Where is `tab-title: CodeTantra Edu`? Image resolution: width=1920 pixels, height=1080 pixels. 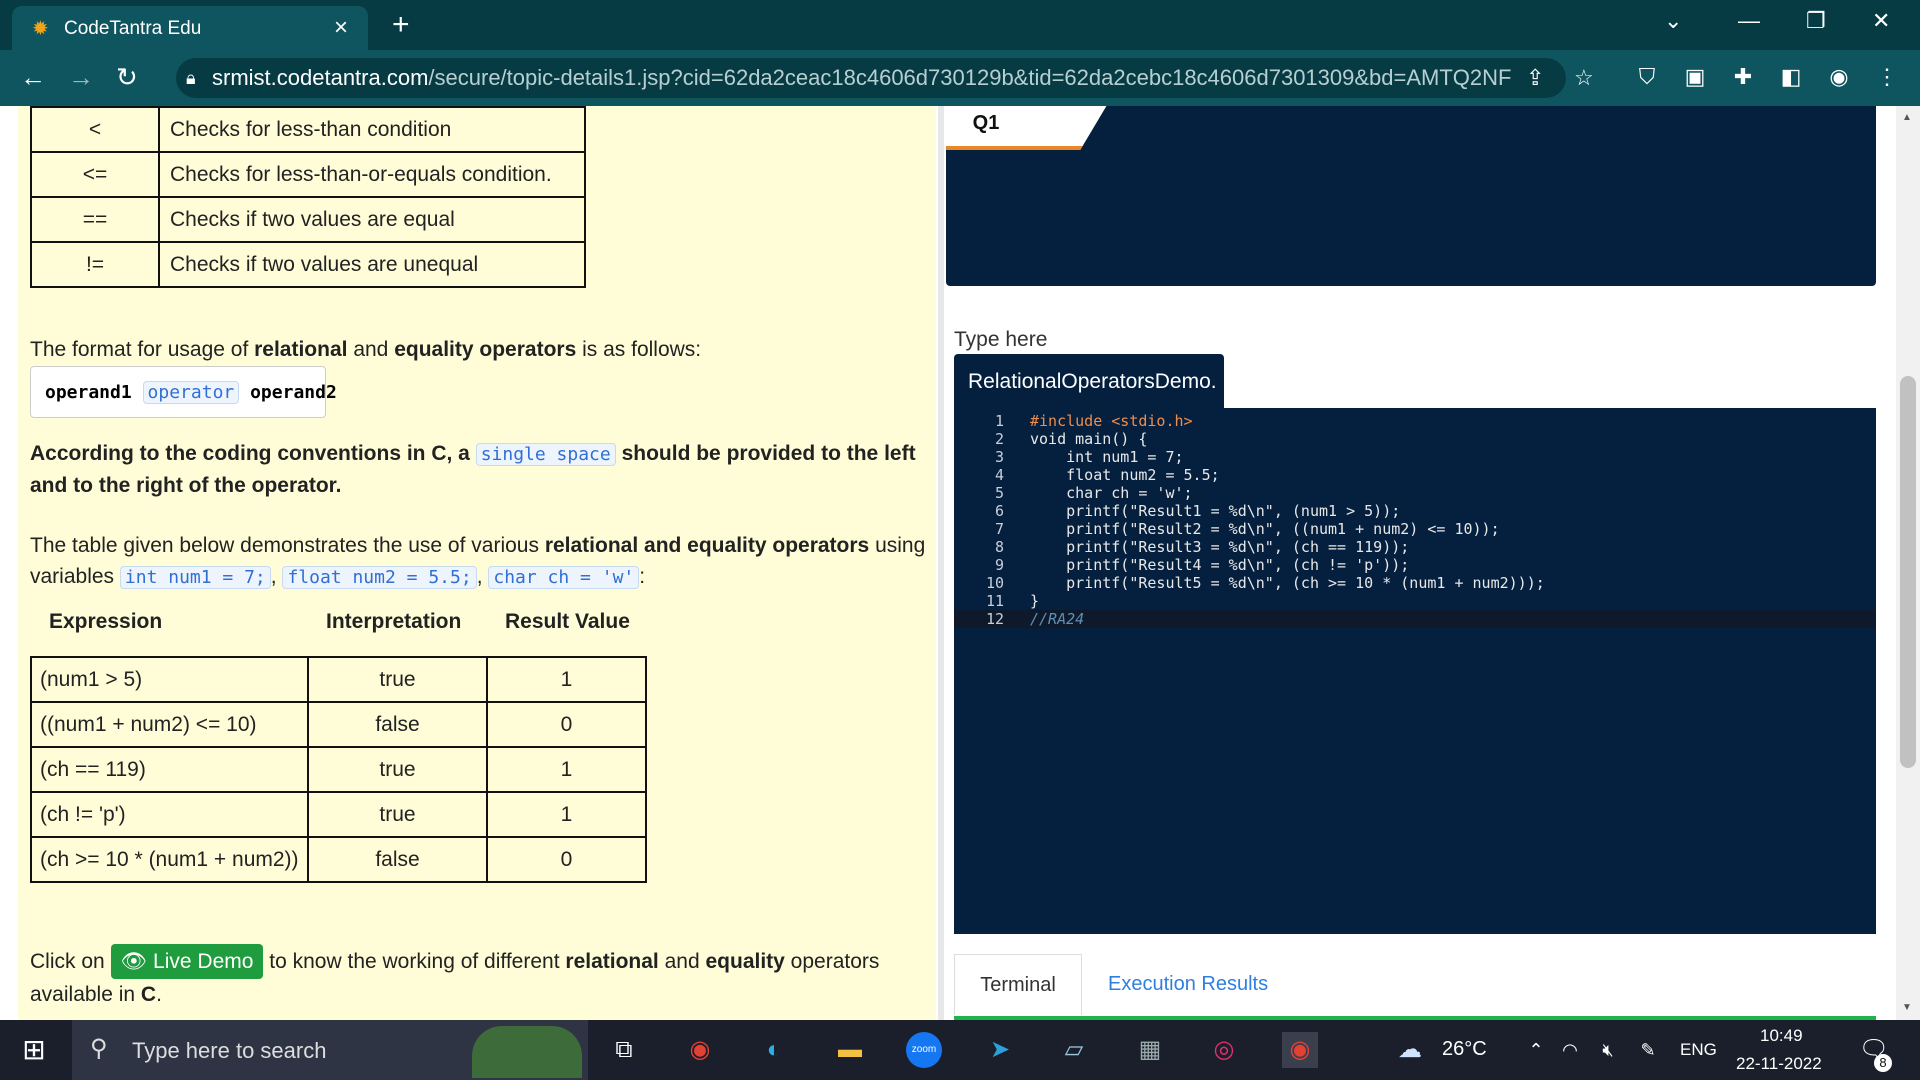 tab-title: CodeTantra Edu is located at coordinates (133, 28).